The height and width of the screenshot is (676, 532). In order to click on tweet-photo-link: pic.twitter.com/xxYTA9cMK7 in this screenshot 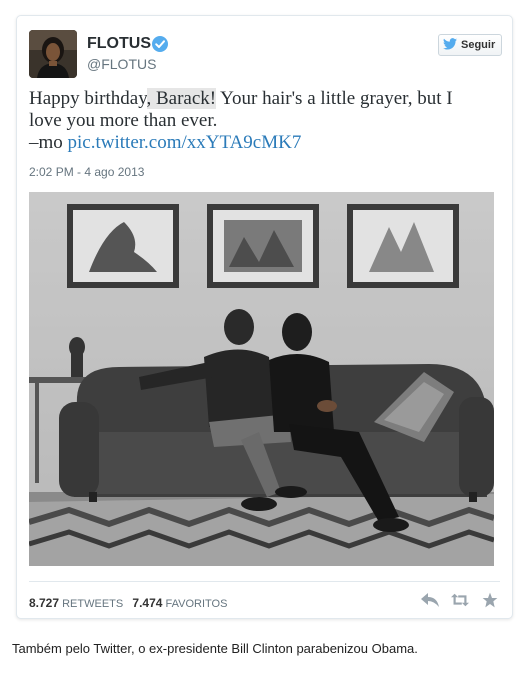, I will do `click(185, 142)`.